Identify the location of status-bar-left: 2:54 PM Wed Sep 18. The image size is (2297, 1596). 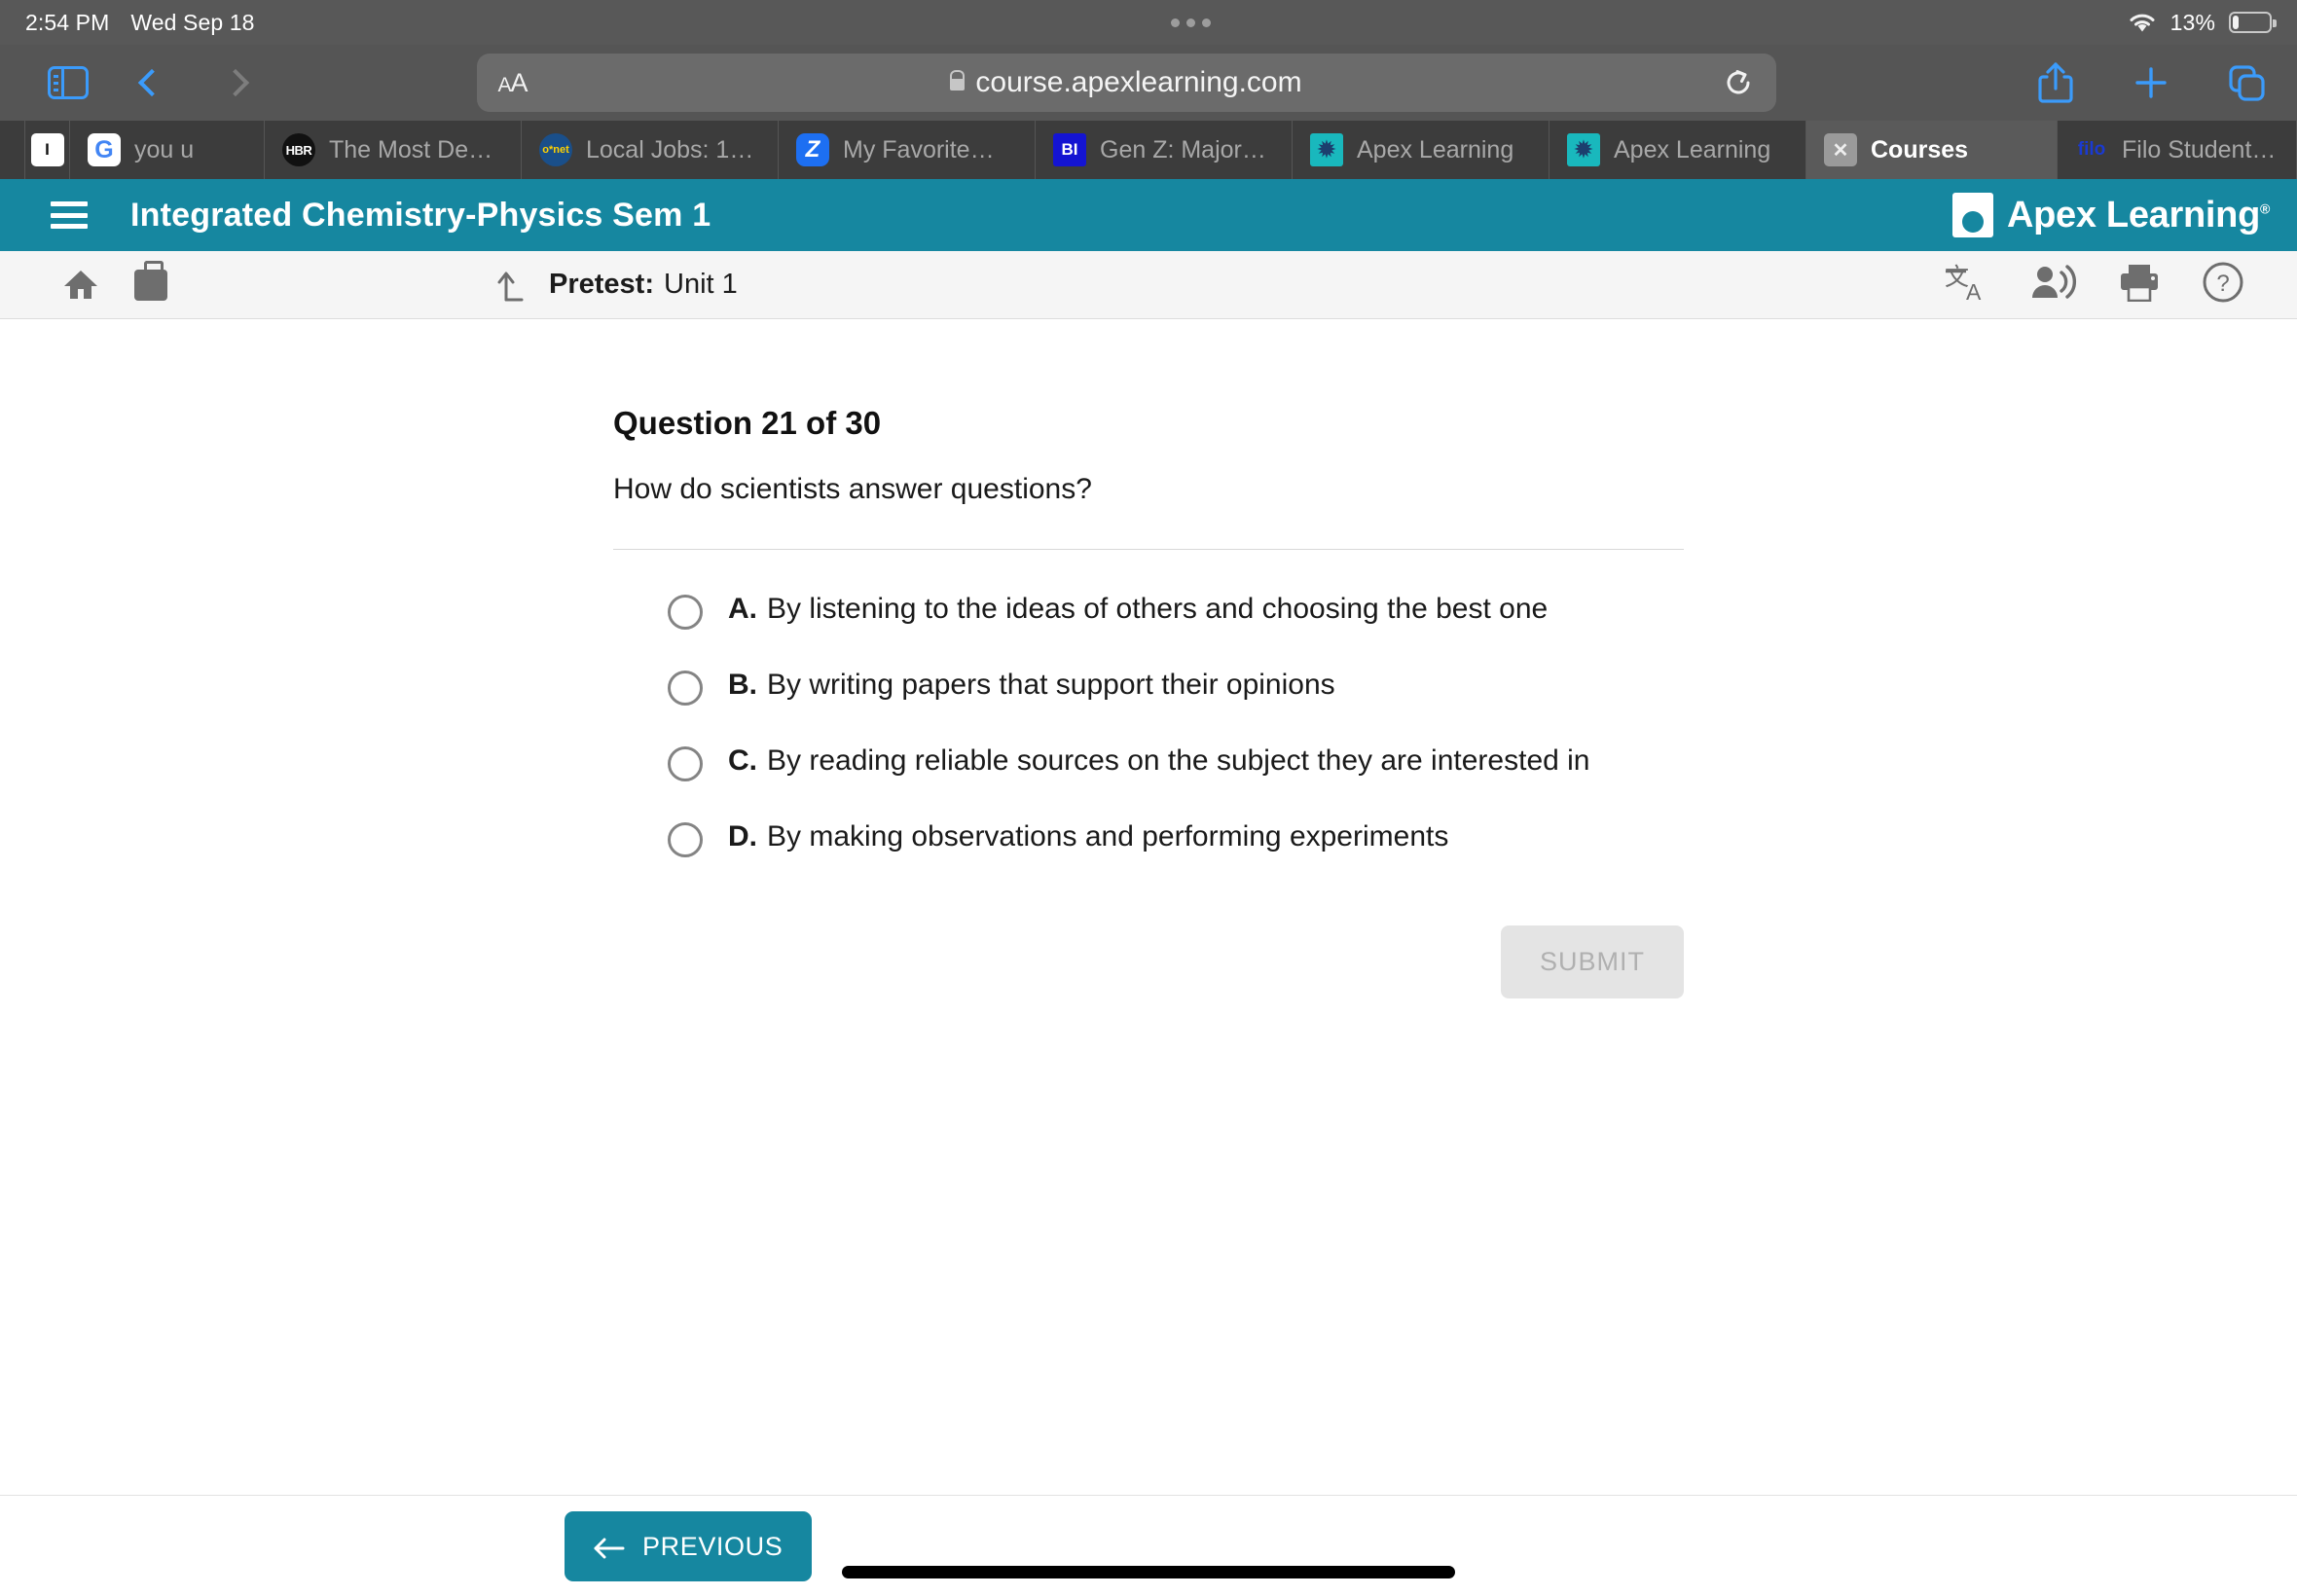
(140, 23).